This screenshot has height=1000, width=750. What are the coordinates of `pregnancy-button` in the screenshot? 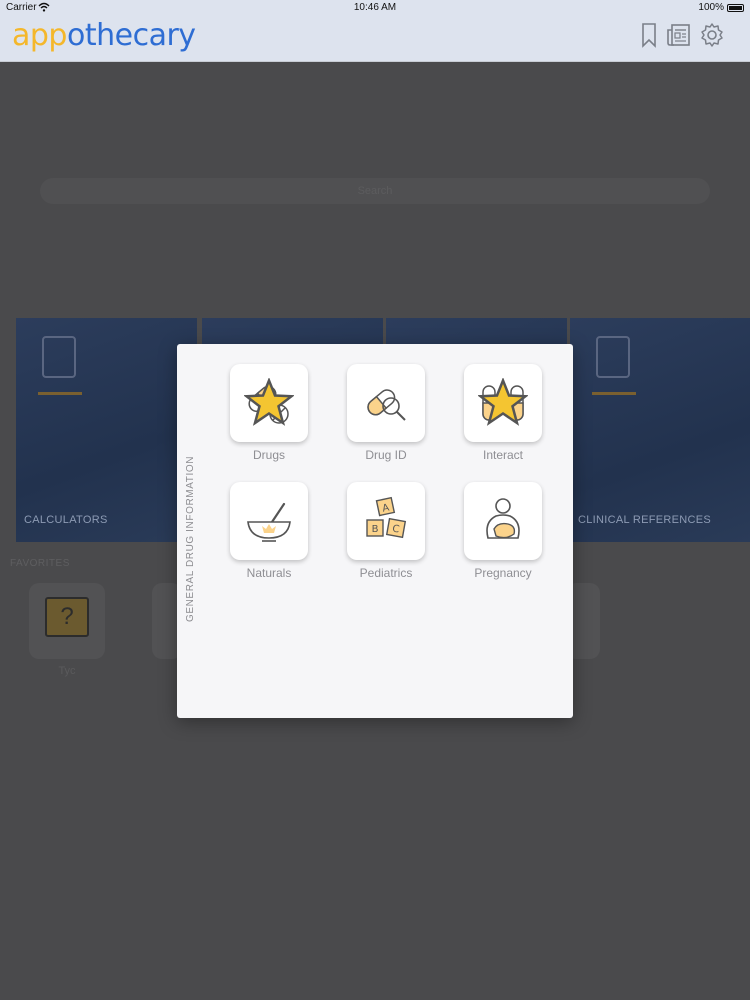 It's located at (503, 521).